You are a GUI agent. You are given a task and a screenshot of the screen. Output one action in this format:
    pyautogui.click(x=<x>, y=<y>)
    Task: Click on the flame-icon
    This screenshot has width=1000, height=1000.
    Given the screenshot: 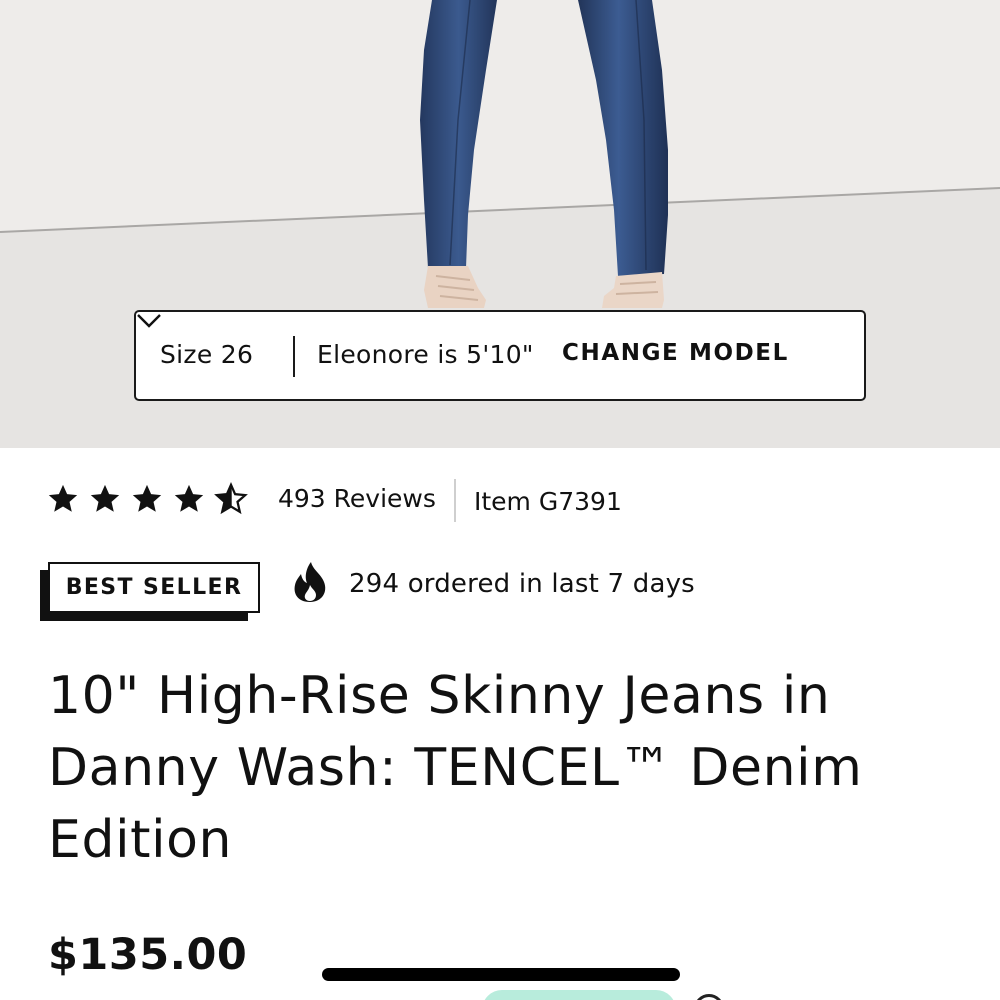 What is the action you would take?
    pyautogui.click(x=310, y=582)
    